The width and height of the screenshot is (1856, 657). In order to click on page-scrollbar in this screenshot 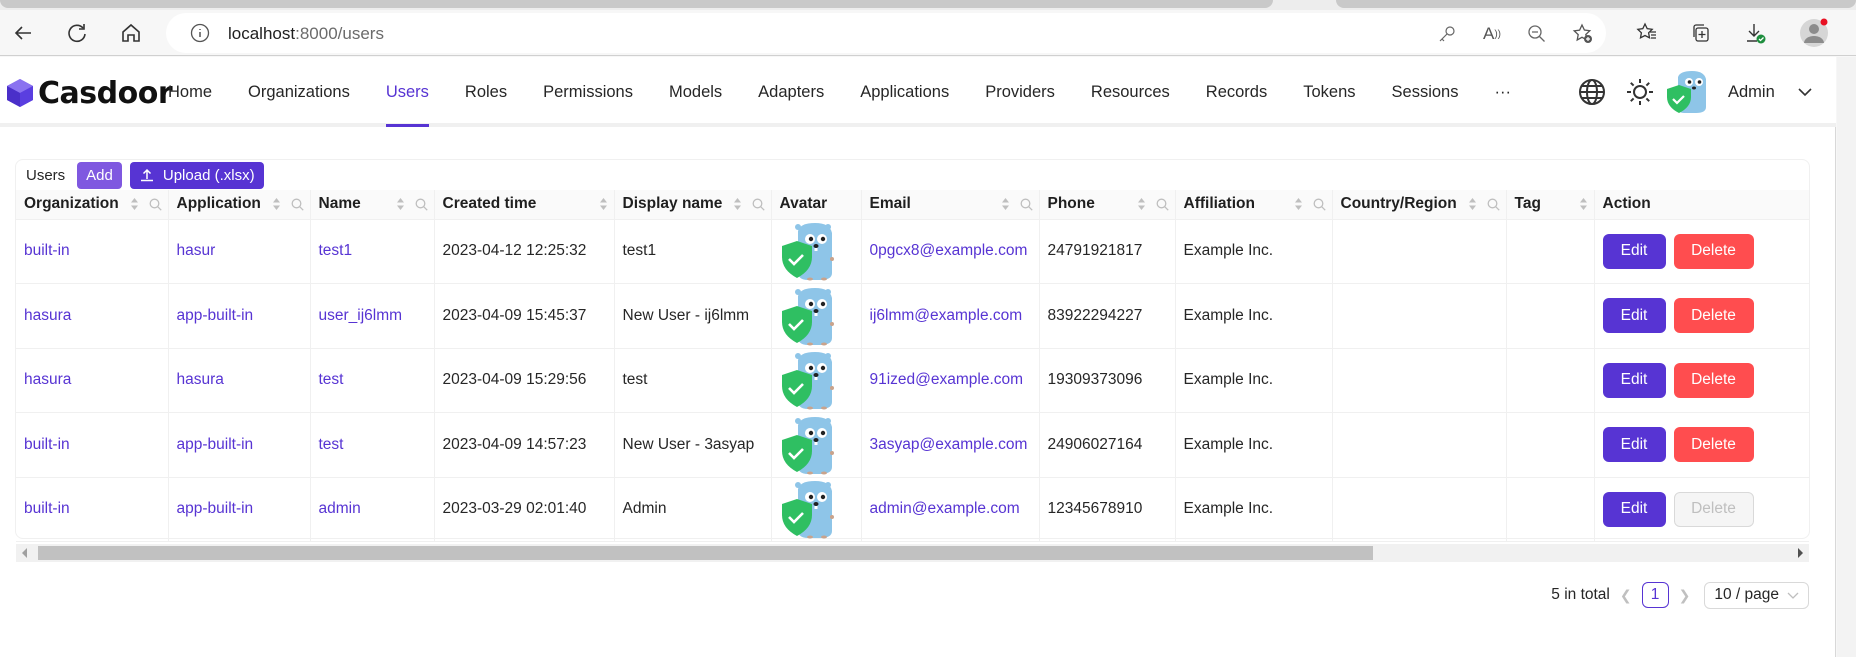, I will do `click(1846, 357)`.